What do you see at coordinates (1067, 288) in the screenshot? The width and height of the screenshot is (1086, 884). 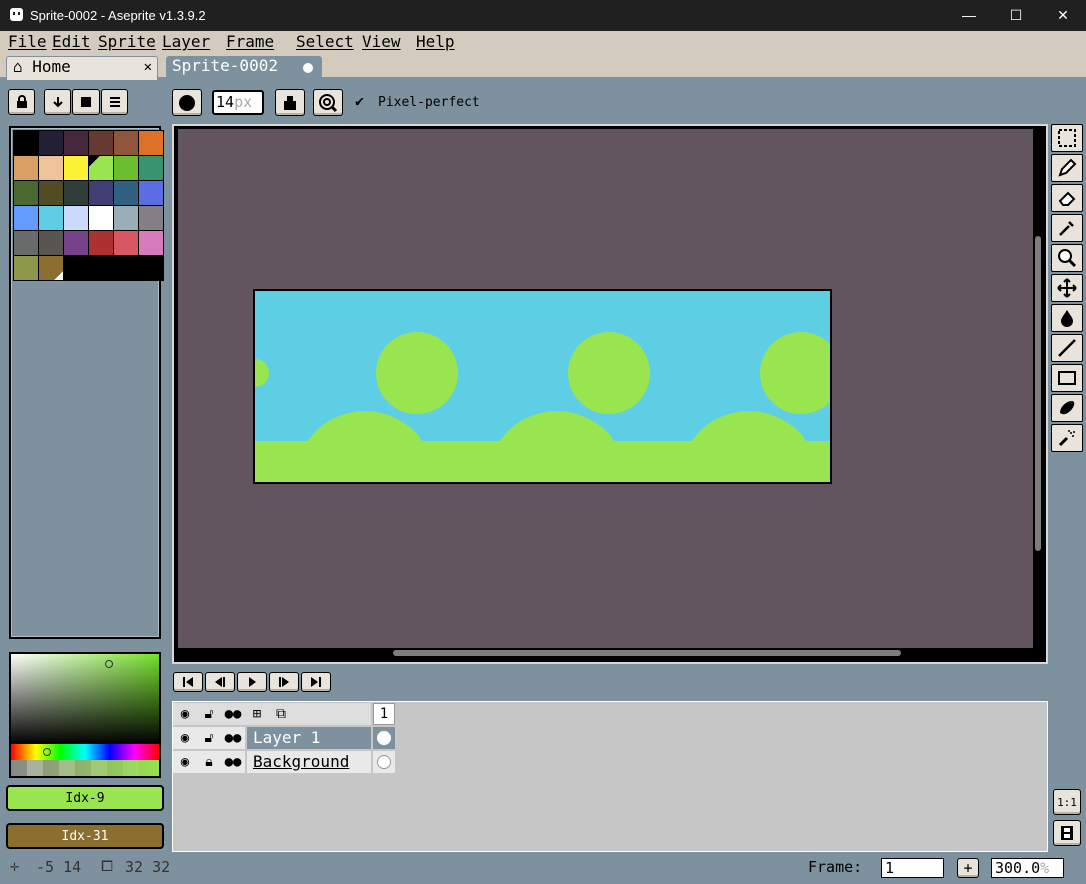 I see `move-tool` at bounding box center [1067, 288].